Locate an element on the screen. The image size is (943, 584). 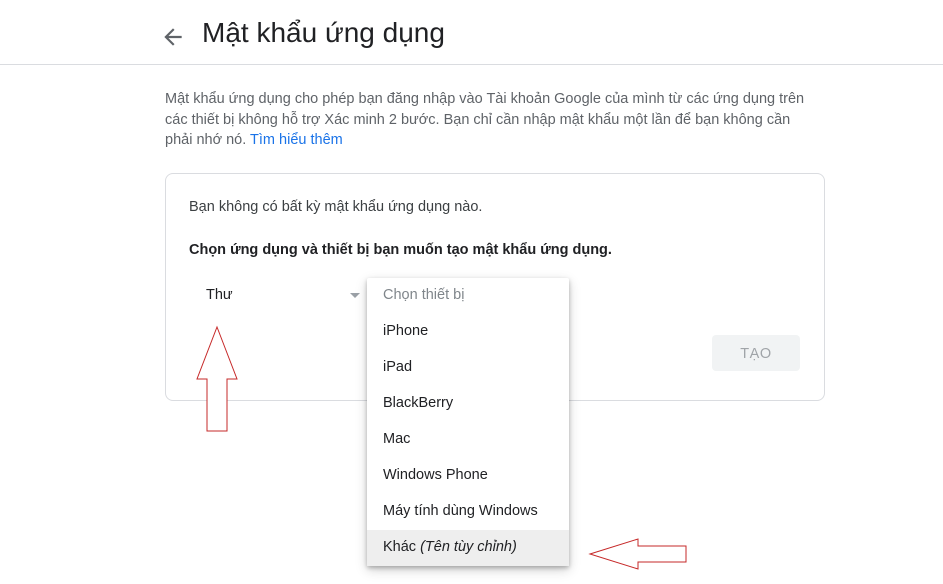
back-button is located at coordinates (173, 37).